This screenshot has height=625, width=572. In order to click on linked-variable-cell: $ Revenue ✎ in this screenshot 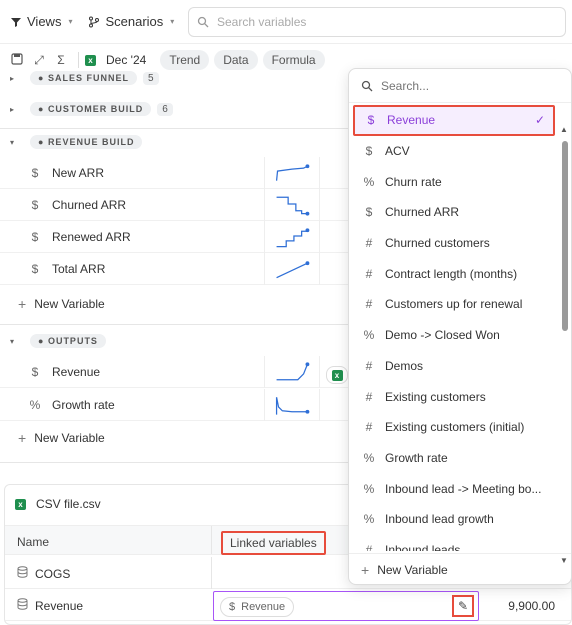, I will do `click(346, 606)`.